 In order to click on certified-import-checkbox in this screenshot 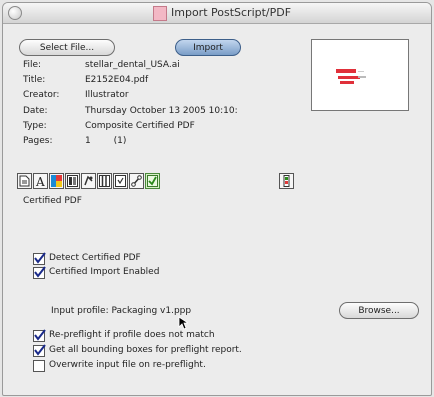, I will do `click(39, 272)`.